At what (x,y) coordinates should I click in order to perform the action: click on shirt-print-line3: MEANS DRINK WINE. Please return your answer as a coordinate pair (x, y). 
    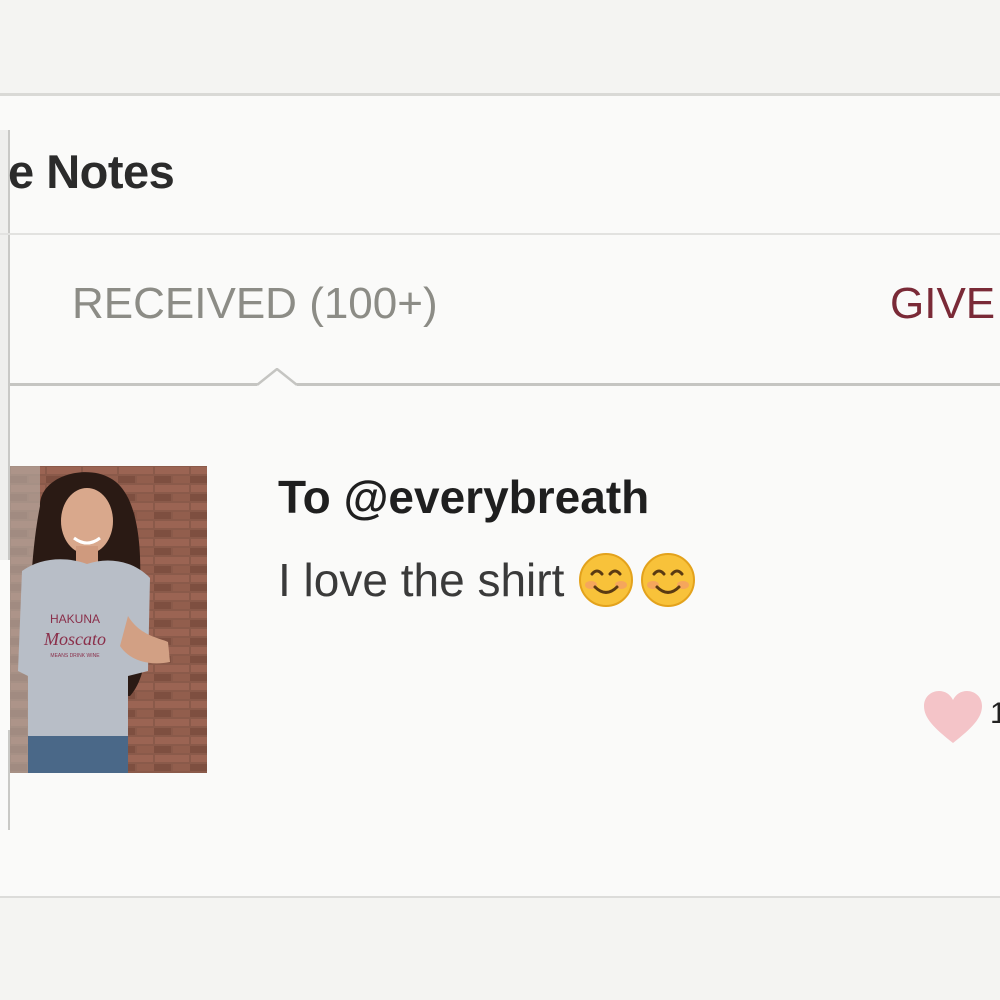
    Looking at the image, I should click on (75, 656).